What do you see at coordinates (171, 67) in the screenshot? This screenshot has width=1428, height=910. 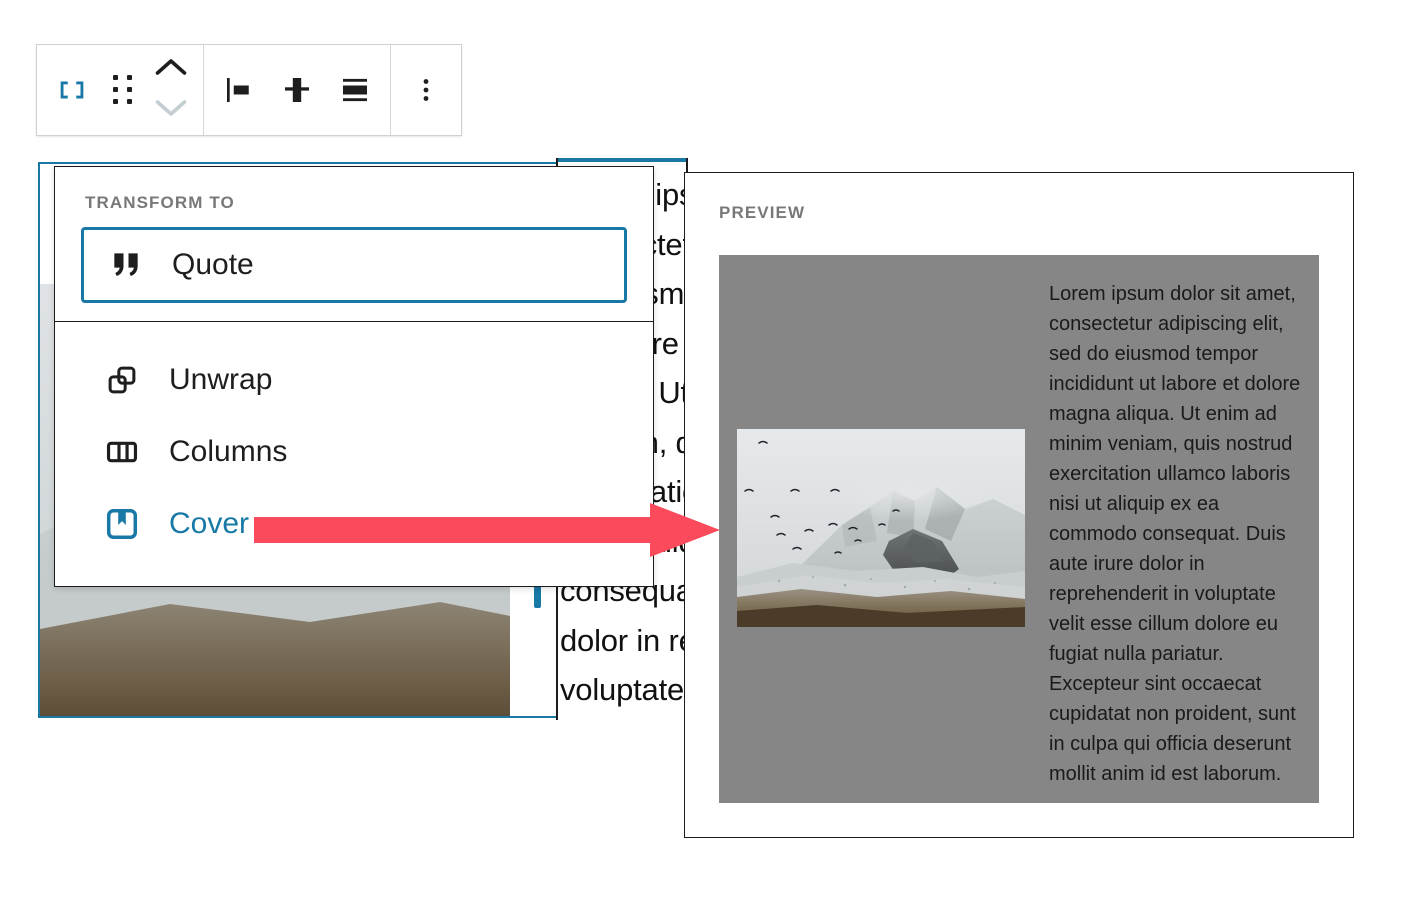 I see `chevron-up-icon` at bounding box center [171, 67].